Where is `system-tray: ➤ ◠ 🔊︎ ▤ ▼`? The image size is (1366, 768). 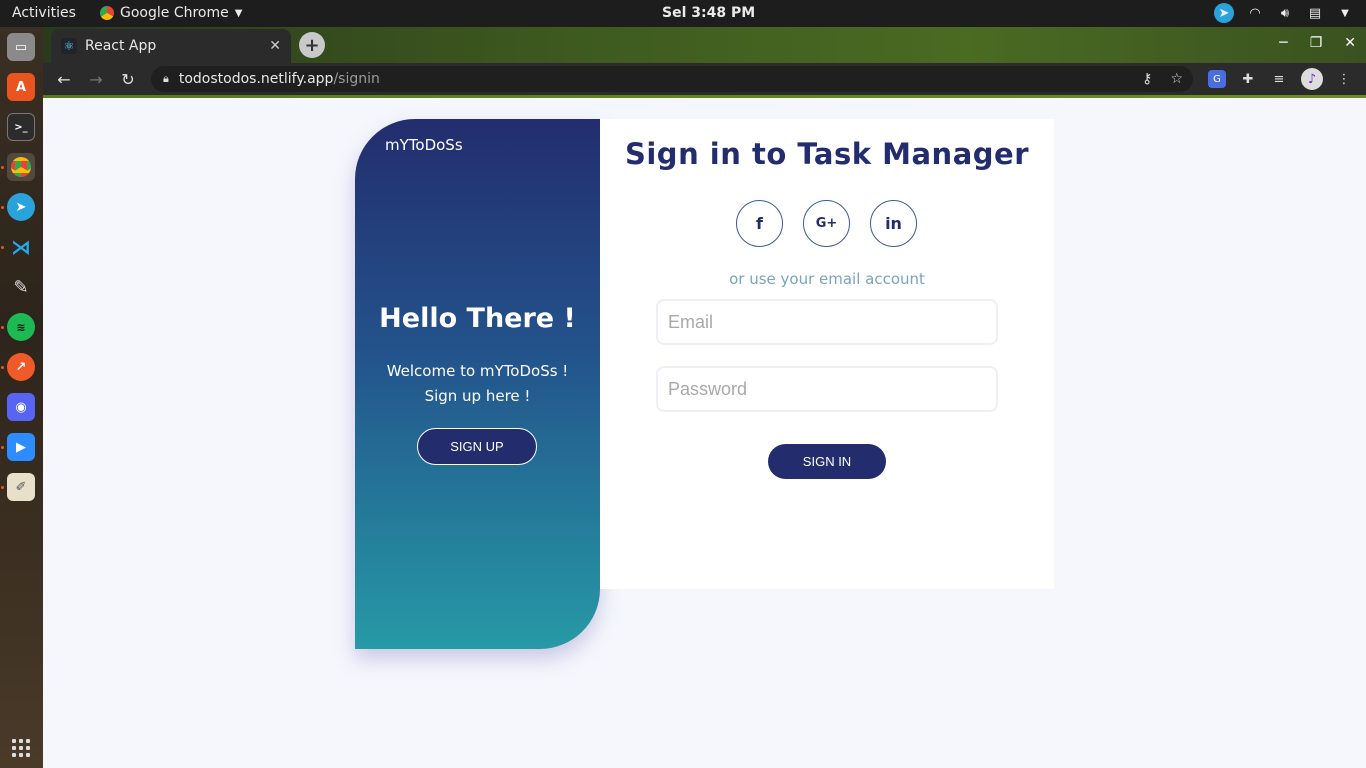 system-tray: ➤ ◠ 🔊︎ ▤ ▼ is located at coordinates (1284, 13).